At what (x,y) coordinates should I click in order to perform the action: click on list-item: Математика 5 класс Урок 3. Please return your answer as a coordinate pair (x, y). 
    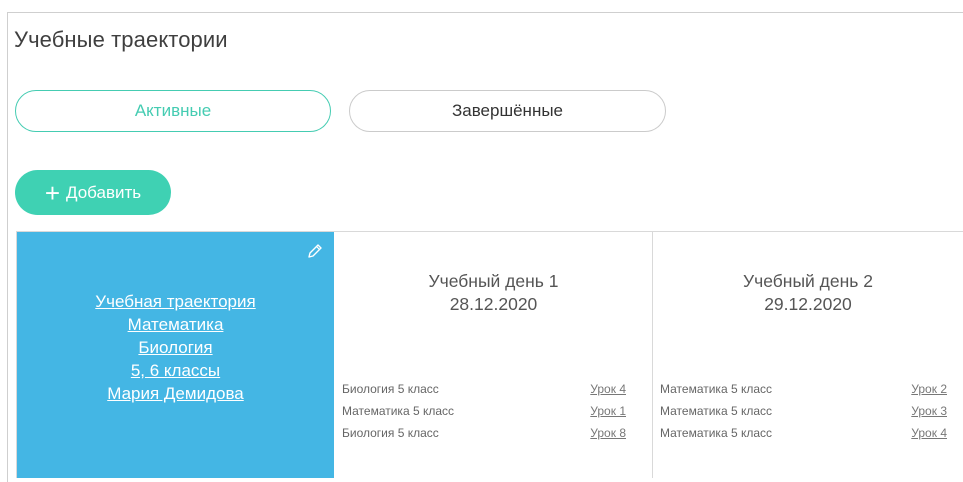
    Looking at the image, I should click on (808, 414).